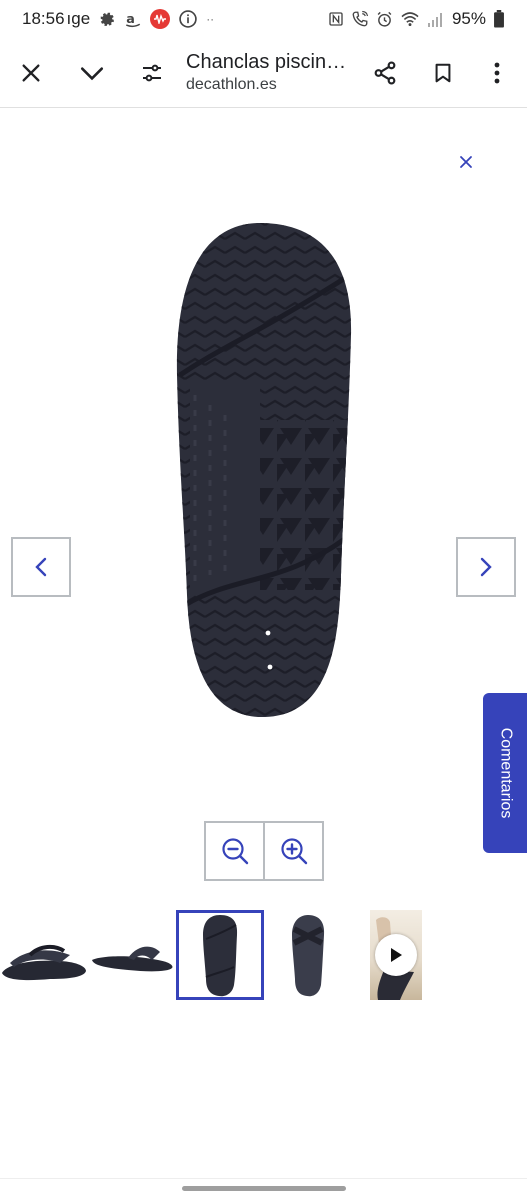 The image size is (527, 1200). I want to click on play-button, so click(396, 955).